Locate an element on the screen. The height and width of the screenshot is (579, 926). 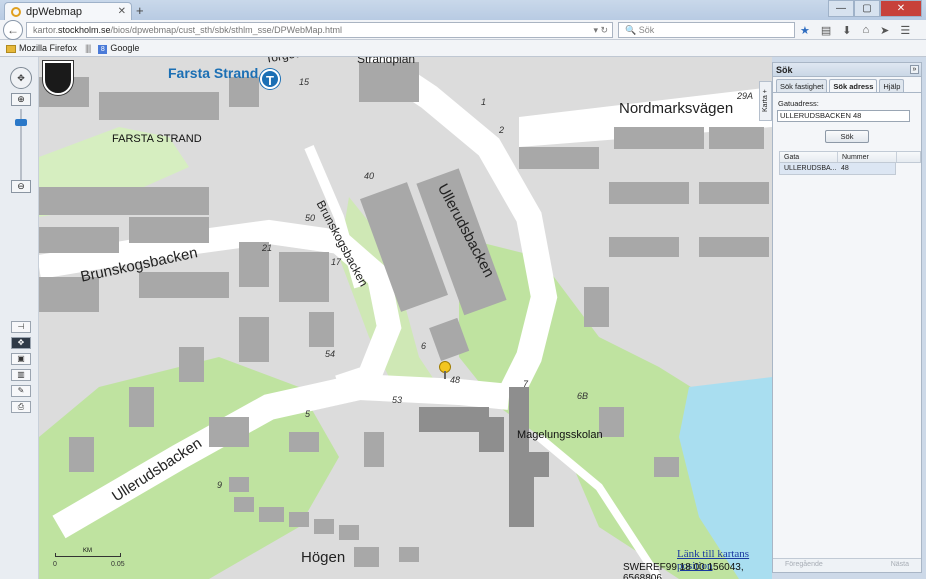
stockholm-crest-logo is located at coordinates (58, 78).